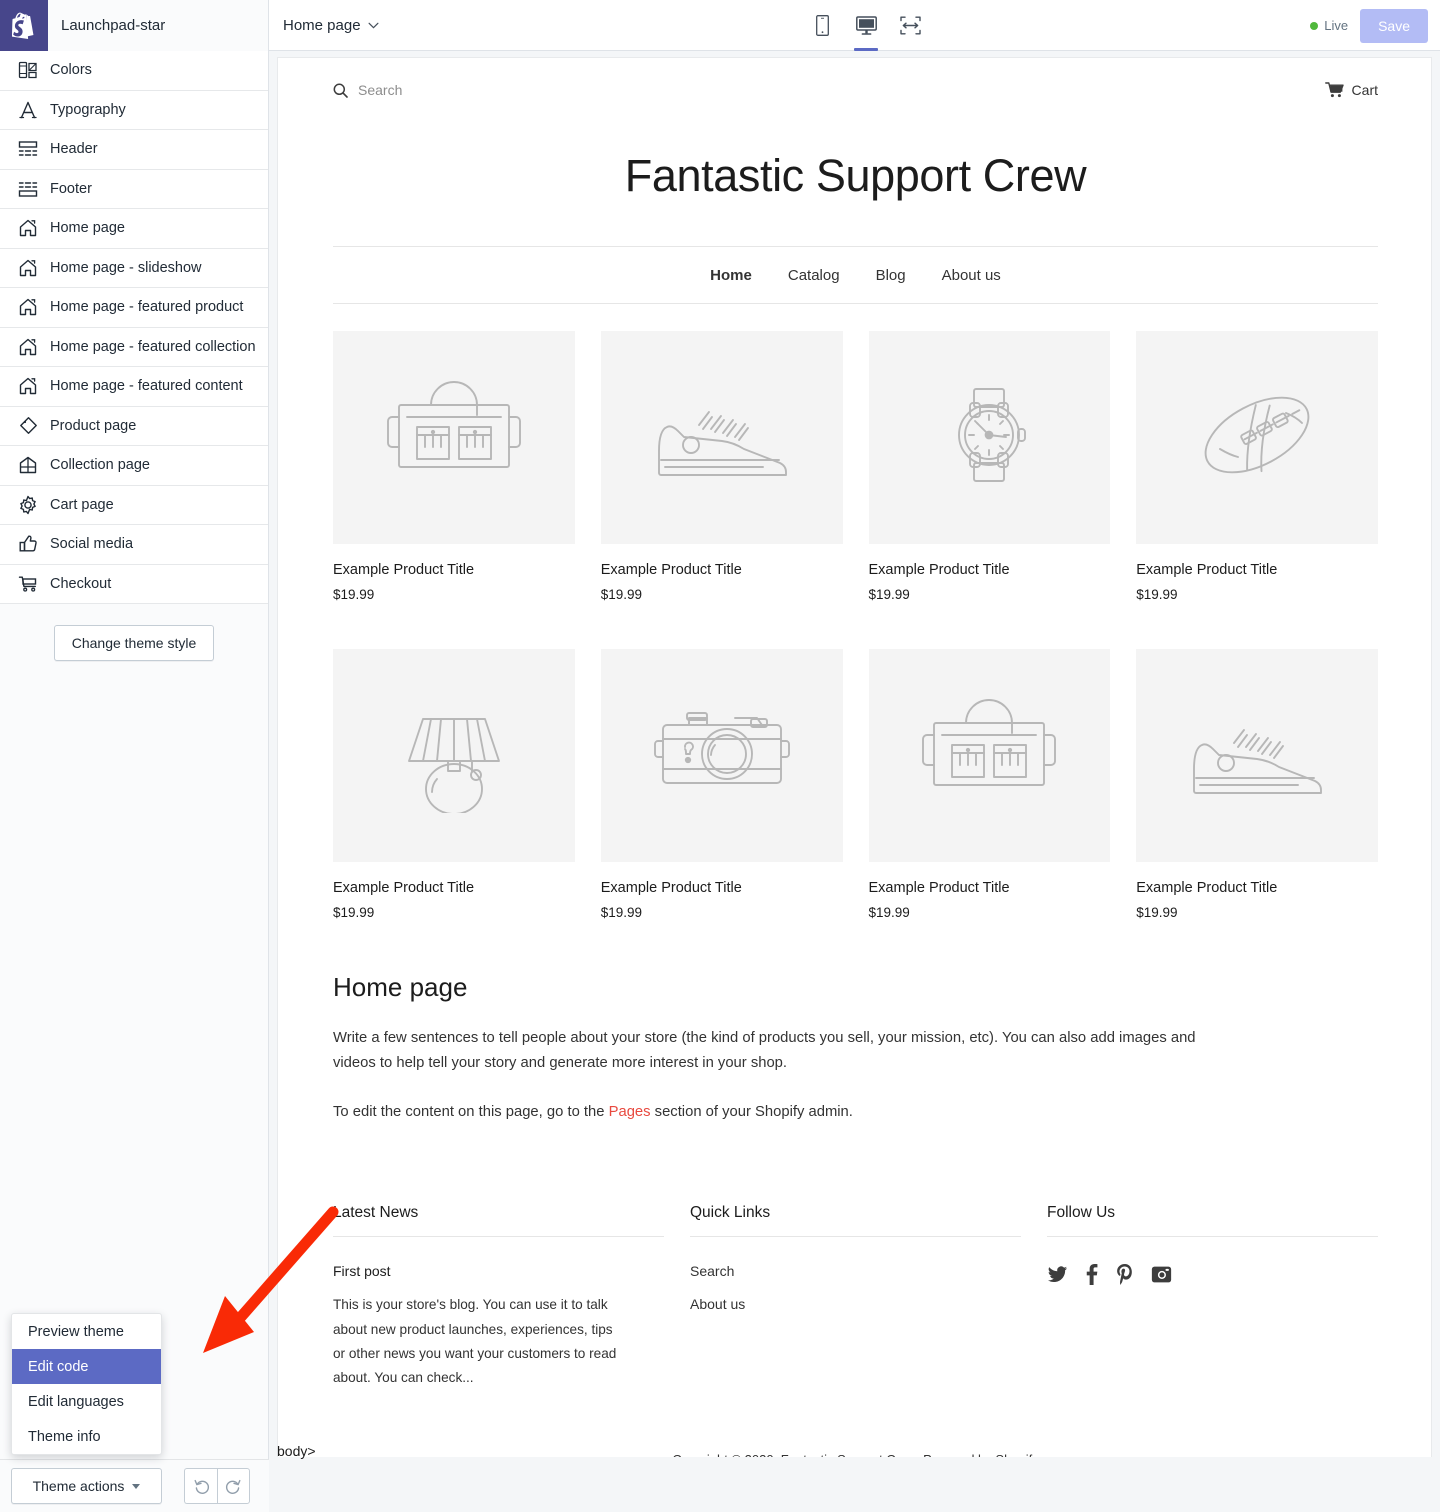  I want to click on nav-link-catalog: Catalog, so click(814, 275).